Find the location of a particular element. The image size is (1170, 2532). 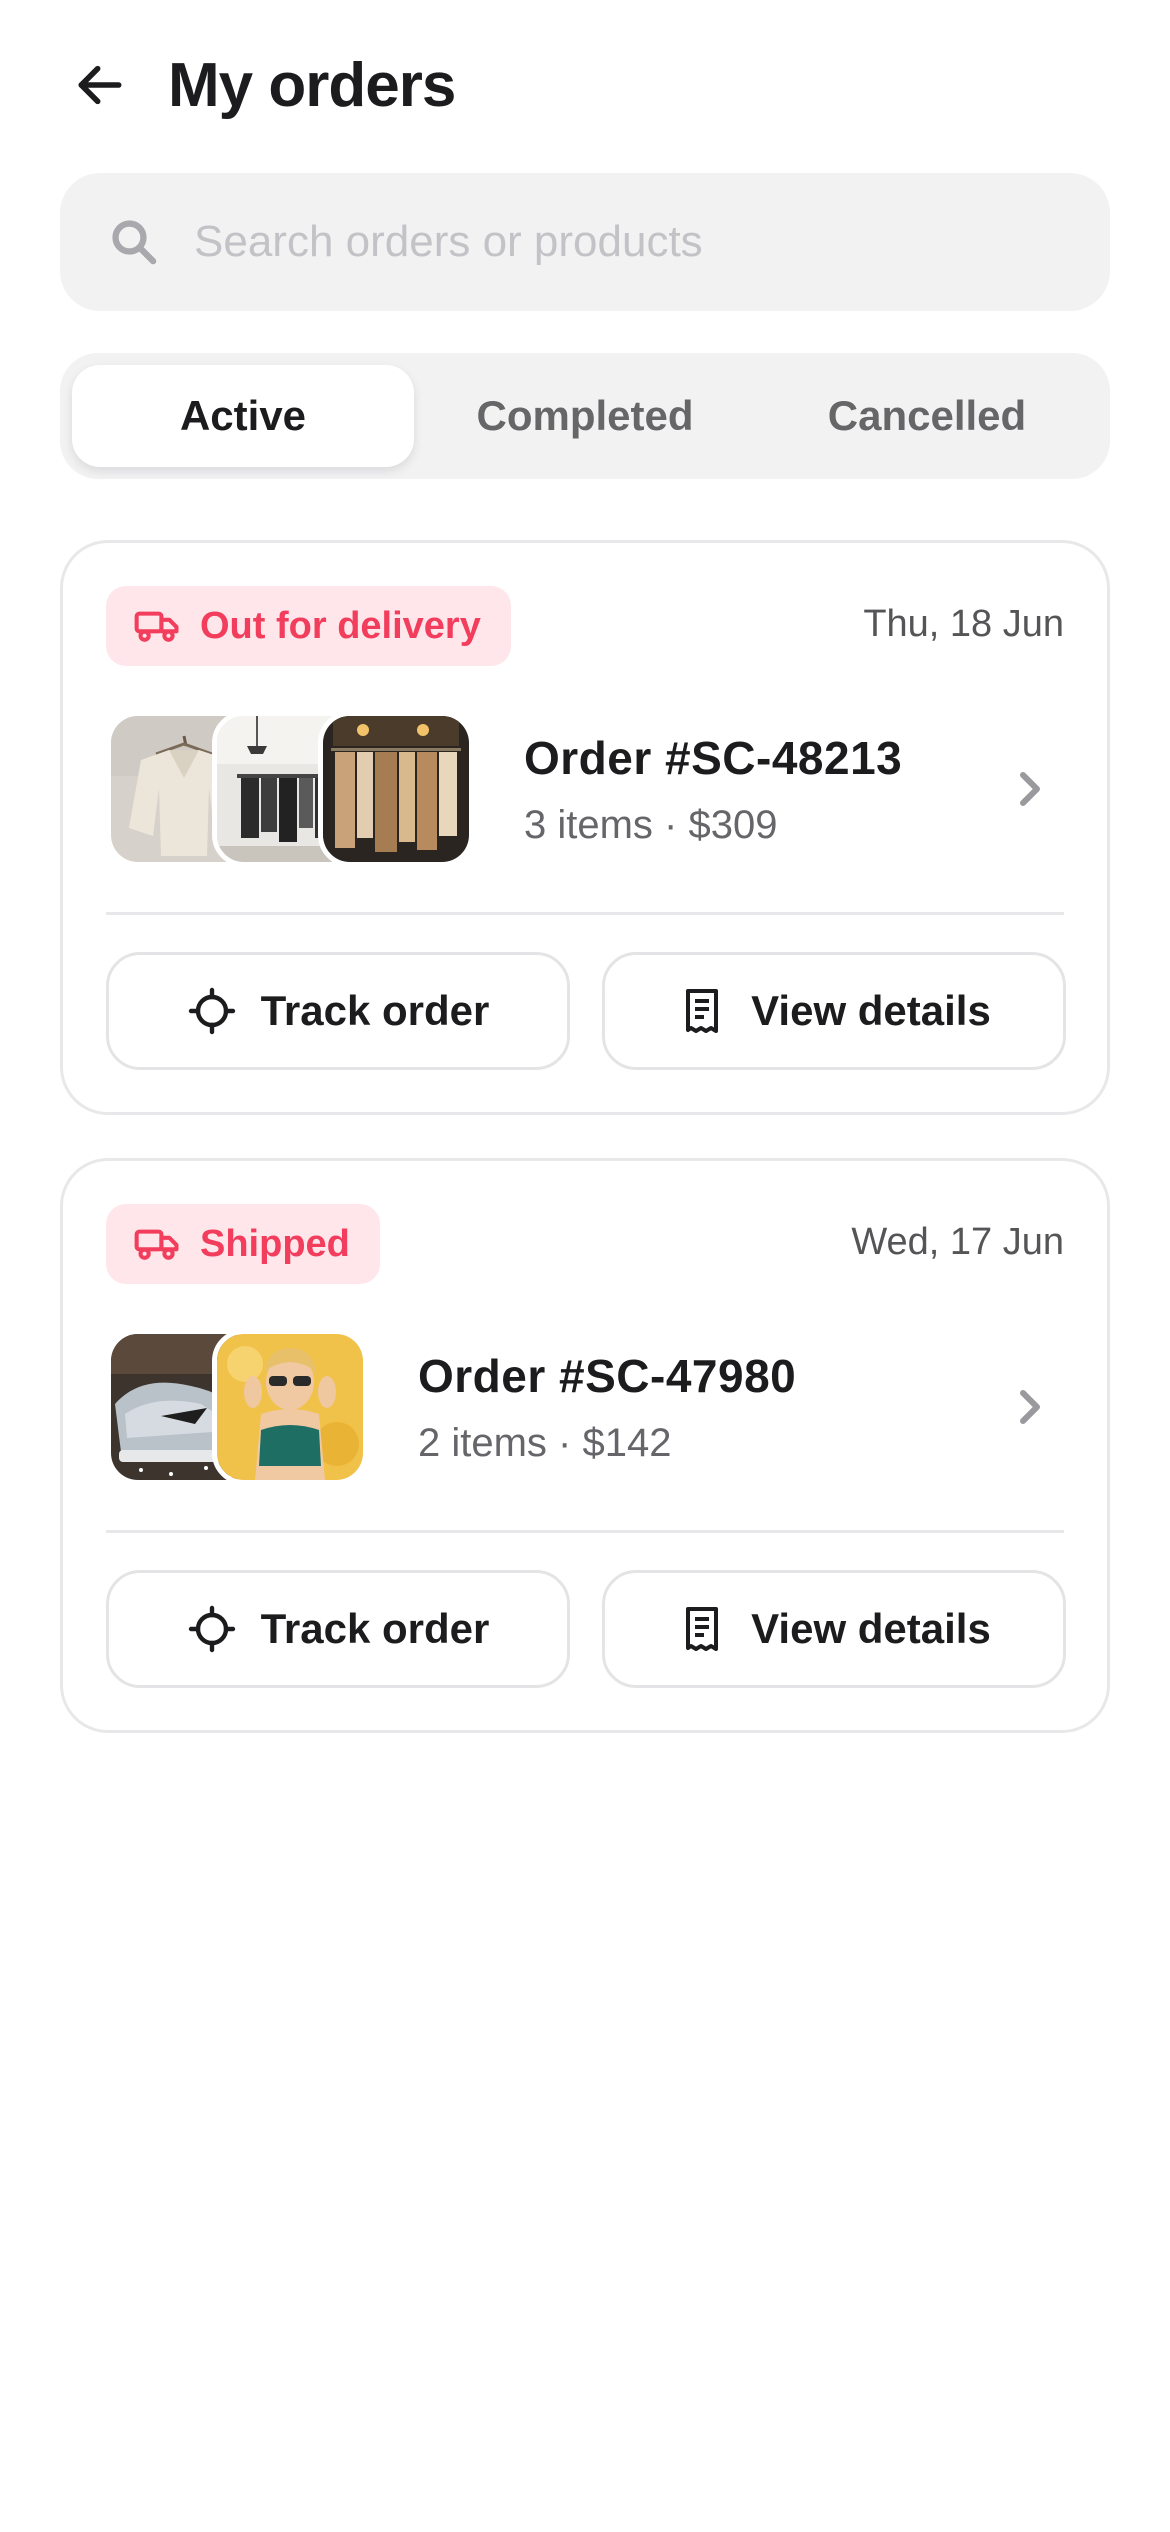

tab-active: Active is located at coordinates (243, 416).